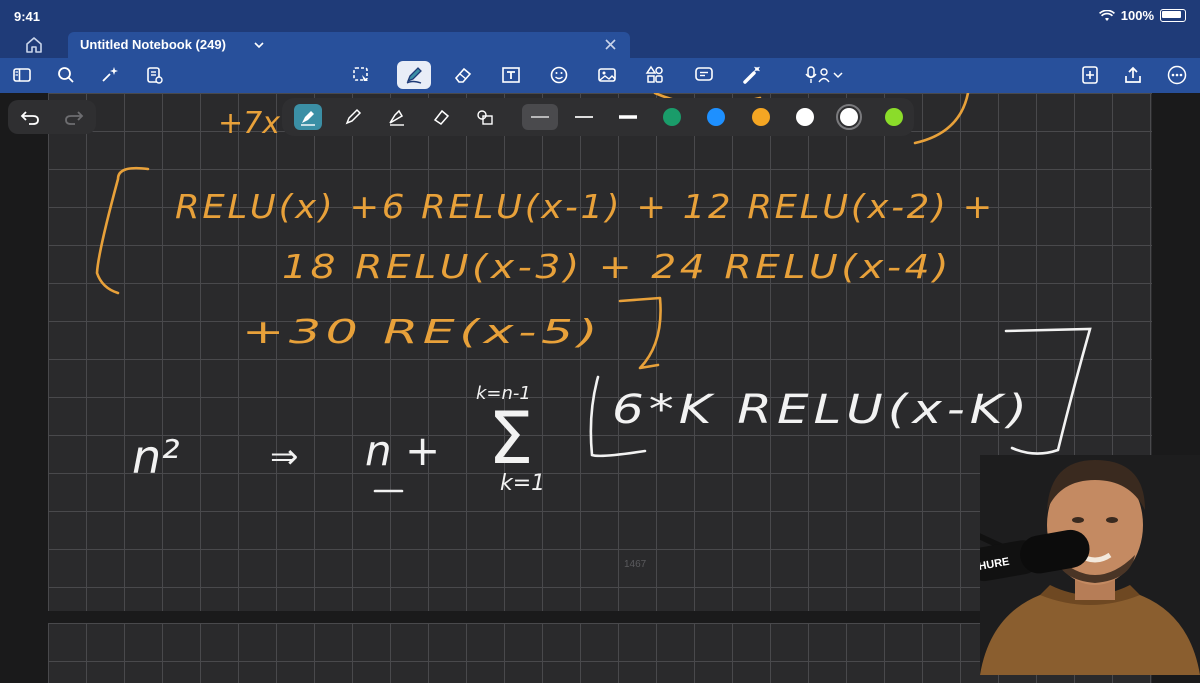 The image size is (1200, 683). I want to click on shape-pen-button, so click(485, 117).